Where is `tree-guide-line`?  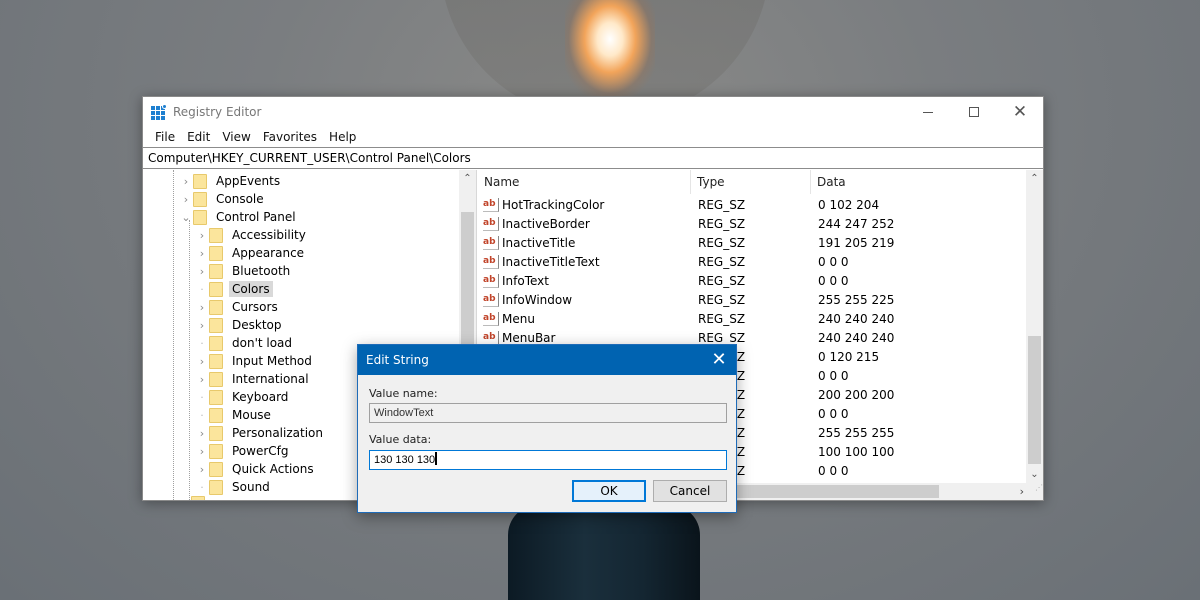 tree-guide-line is located at coordinates (173, 335).